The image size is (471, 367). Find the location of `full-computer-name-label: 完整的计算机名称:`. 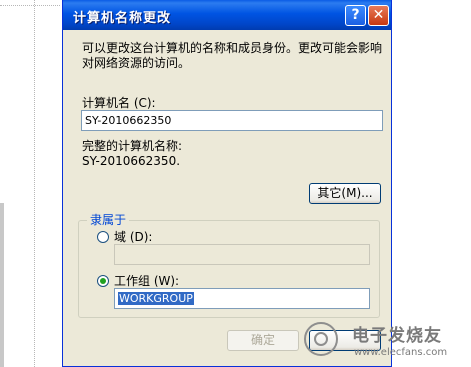

full-computer-name-label: 完整的计算机名称: is located at coordinates (132, 146).